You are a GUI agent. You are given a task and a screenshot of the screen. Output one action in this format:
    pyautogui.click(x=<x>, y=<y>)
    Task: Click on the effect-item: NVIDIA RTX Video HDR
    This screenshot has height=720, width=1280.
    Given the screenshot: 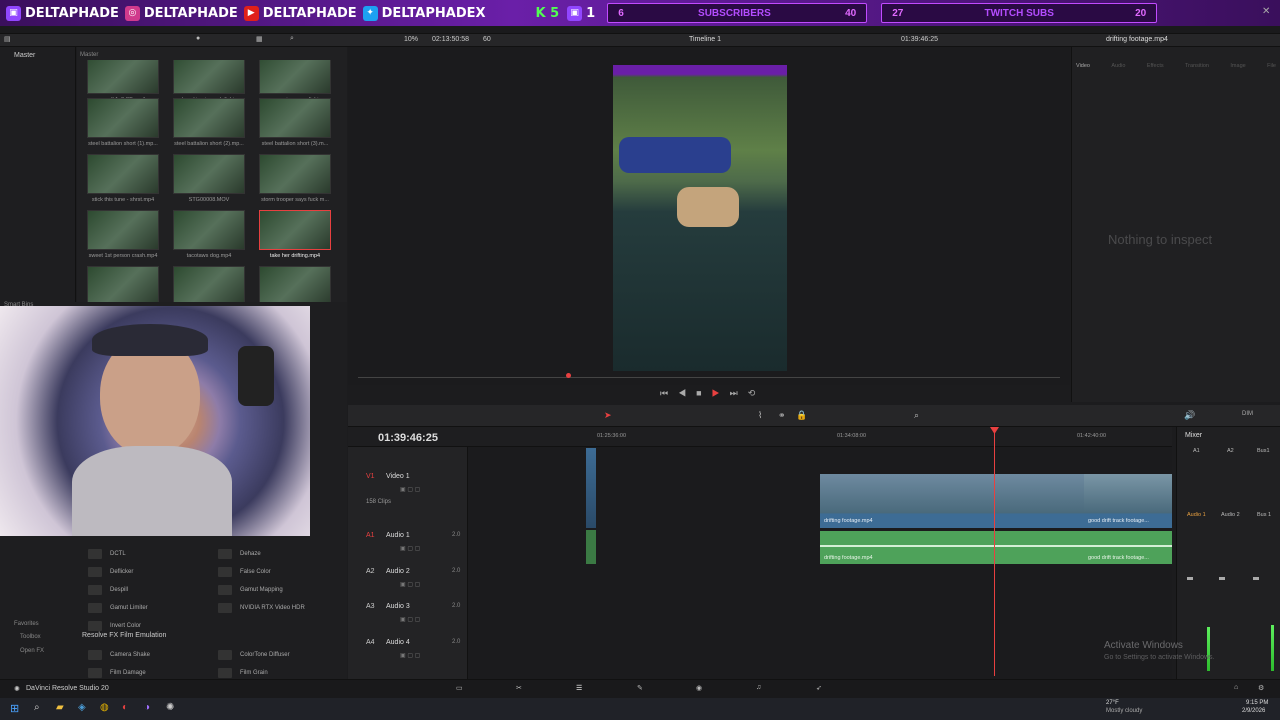 What is the action you would take?
    pyautogui.click(x=272, y=608)
    